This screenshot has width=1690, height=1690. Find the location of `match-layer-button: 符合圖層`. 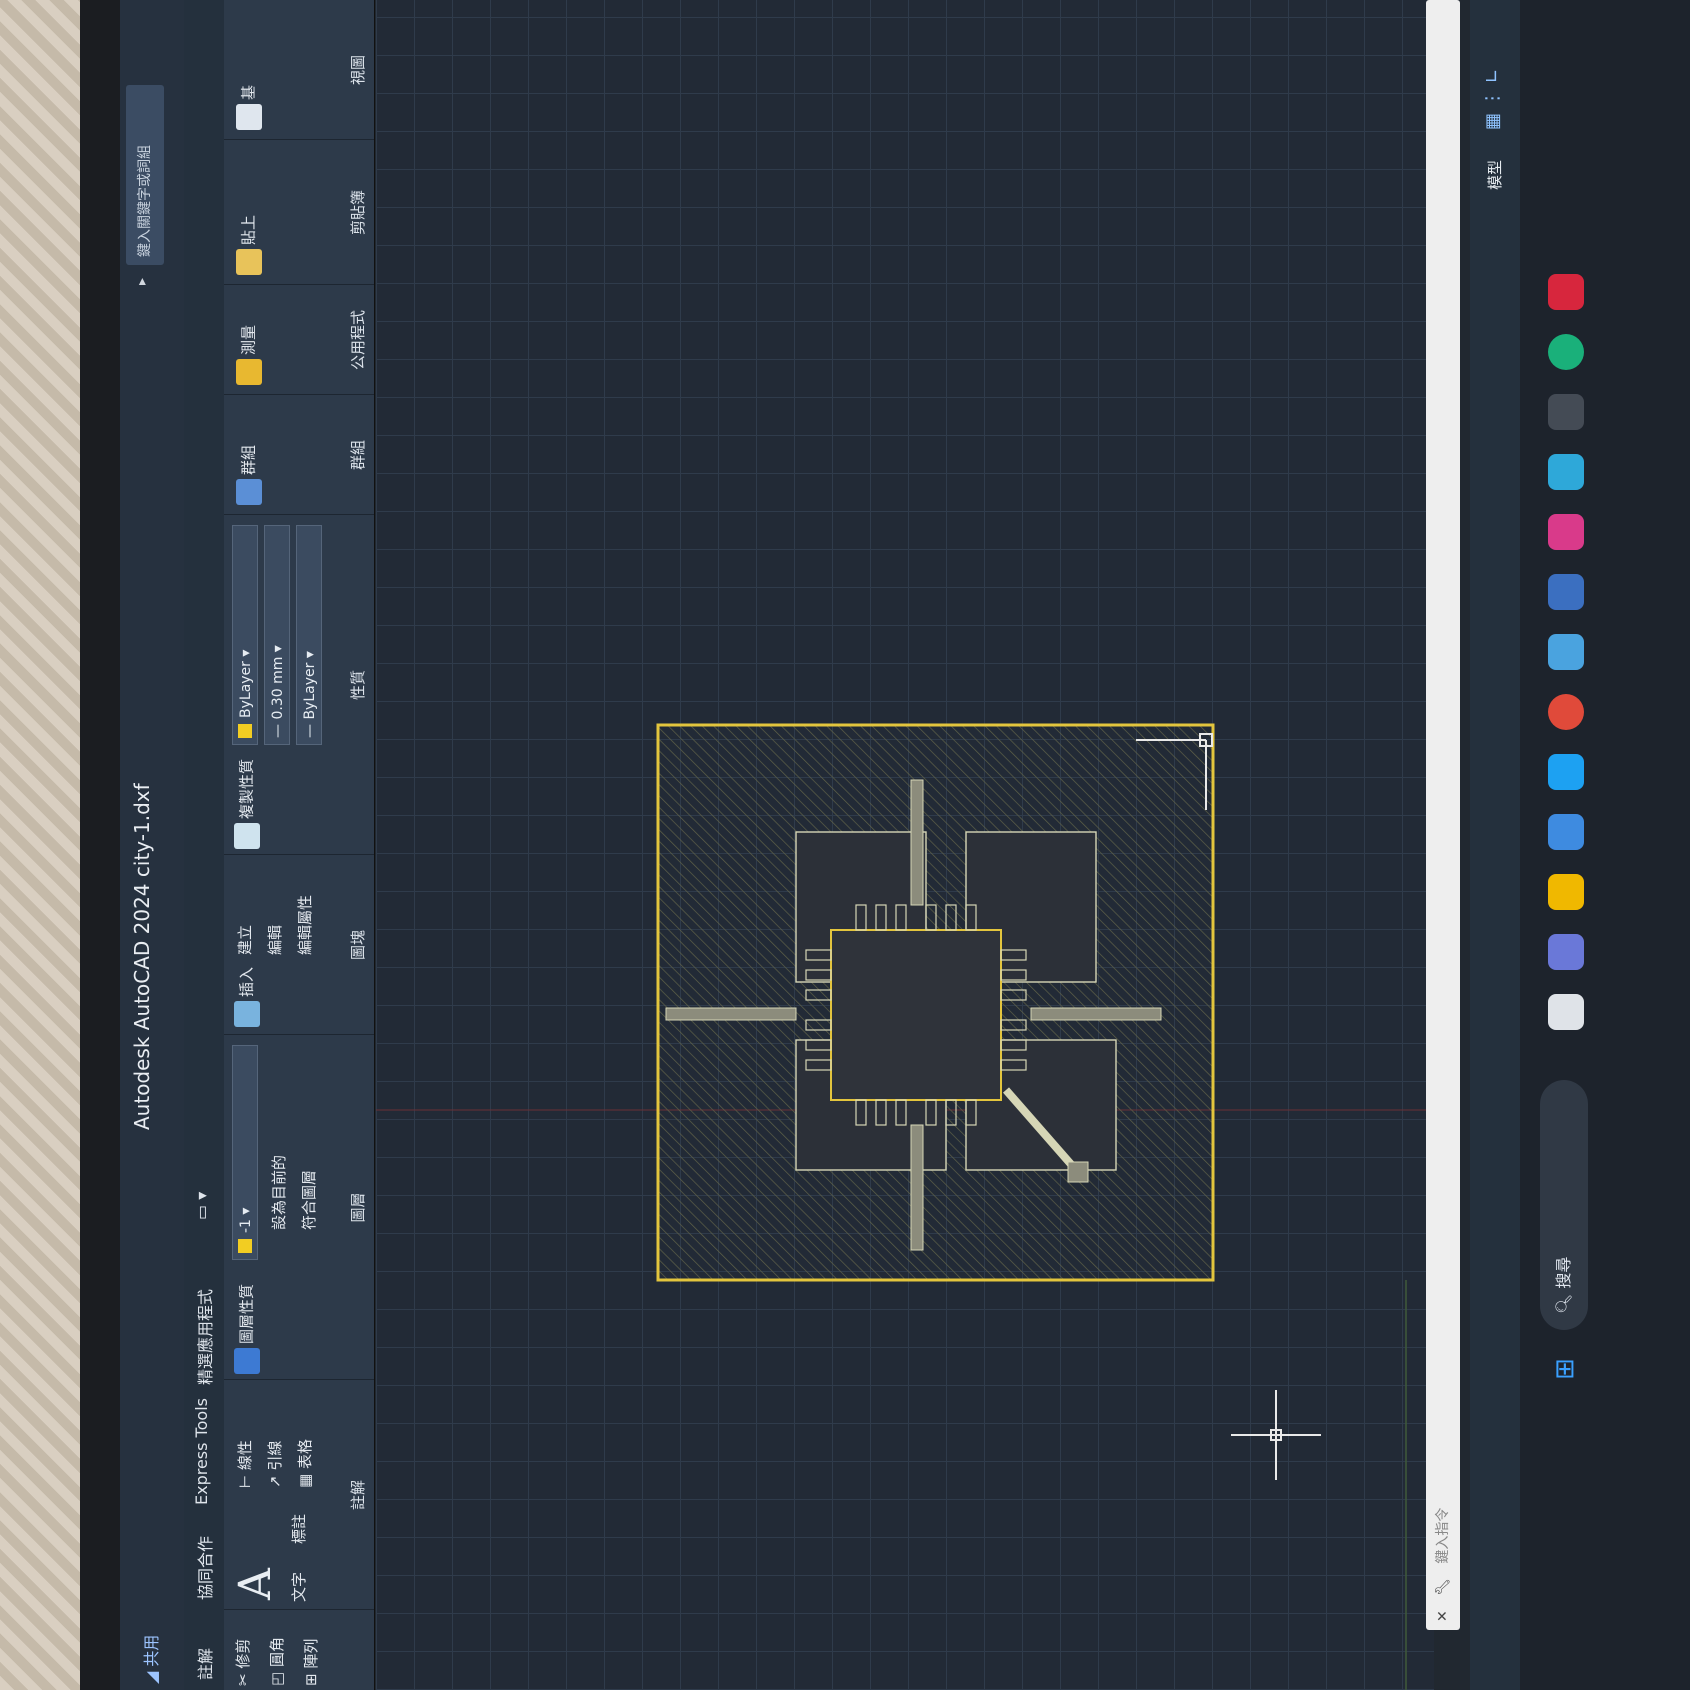

match-layer-button: 符合圖層 is located at coordinates (308, 1200).